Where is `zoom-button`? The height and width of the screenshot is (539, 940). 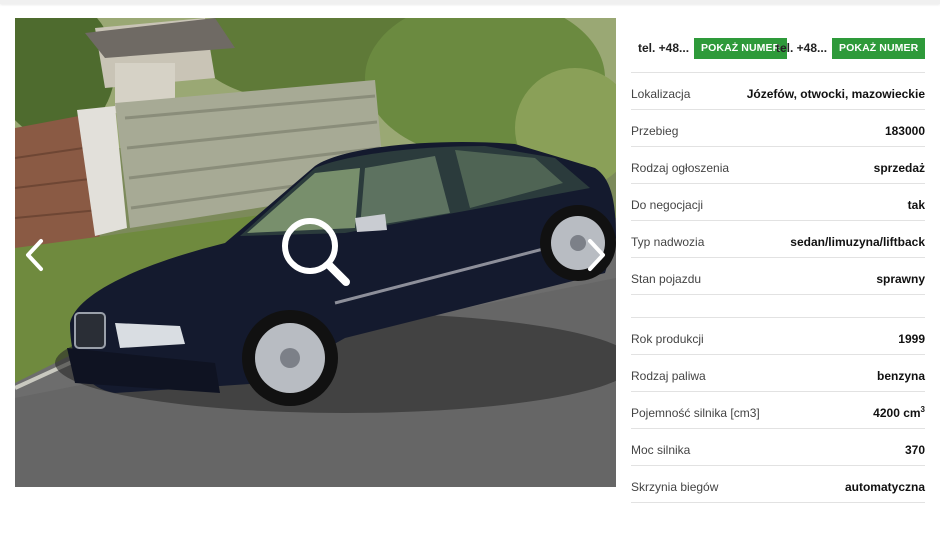
zoom-button is located at coordinates (317, 253).